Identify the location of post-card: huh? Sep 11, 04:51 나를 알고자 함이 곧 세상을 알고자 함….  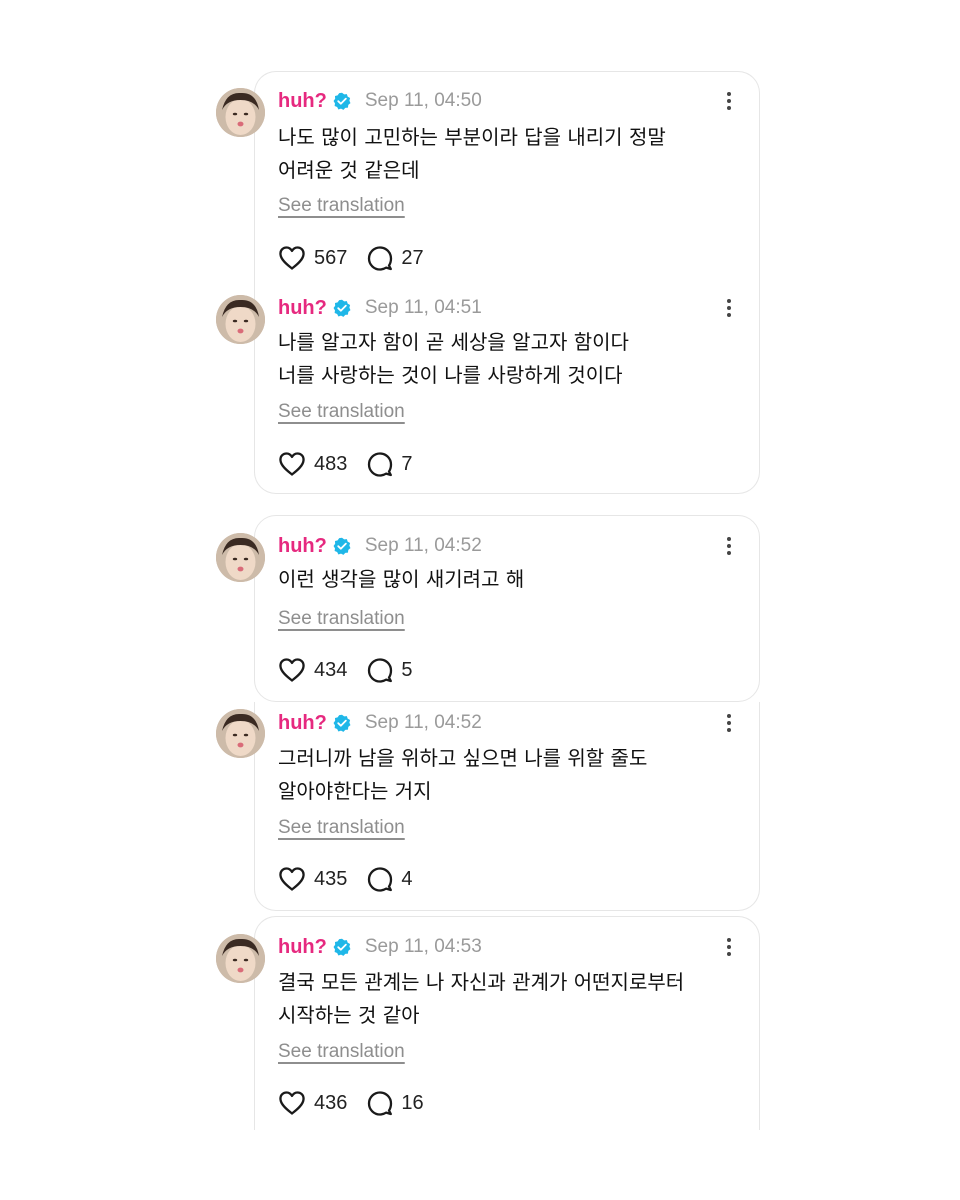
(488, 388).